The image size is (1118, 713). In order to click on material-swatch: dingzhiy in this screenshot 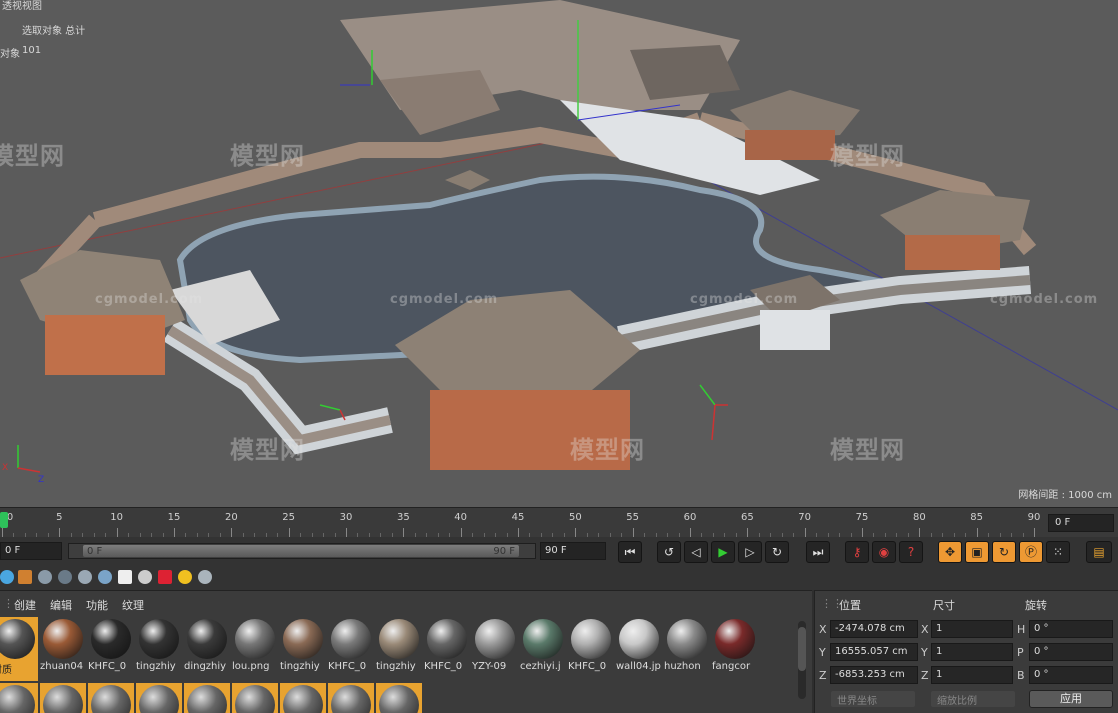, I will do `click(207, 649)`.